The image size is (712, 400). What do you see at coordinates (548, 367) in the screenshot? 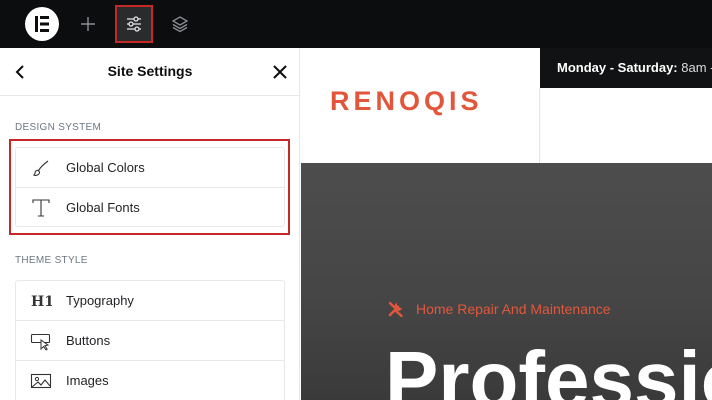
I see `hero-title: Professio` at bounding box center [548, 367].